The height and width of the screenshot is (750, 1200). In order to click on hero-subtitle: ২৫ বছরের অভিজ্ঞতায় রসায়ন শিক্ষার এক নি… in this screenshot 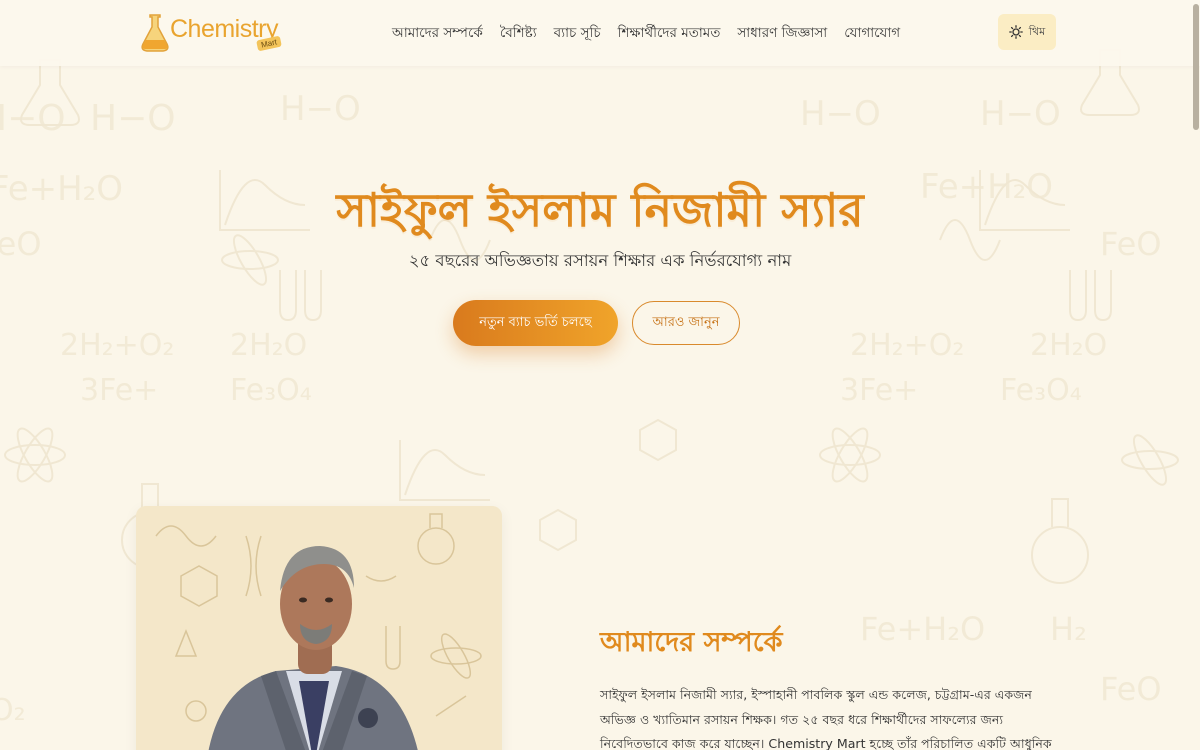, I will do `click(600, 260)`.